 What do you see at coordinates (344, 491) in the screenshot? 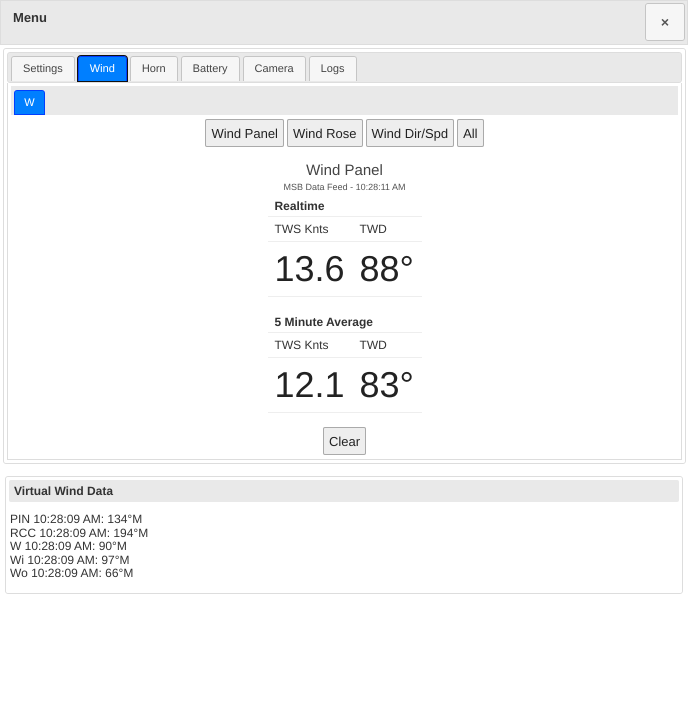
I see `virtual-wind-title: Virtual Wind Data` at bounding box center [344, 491].